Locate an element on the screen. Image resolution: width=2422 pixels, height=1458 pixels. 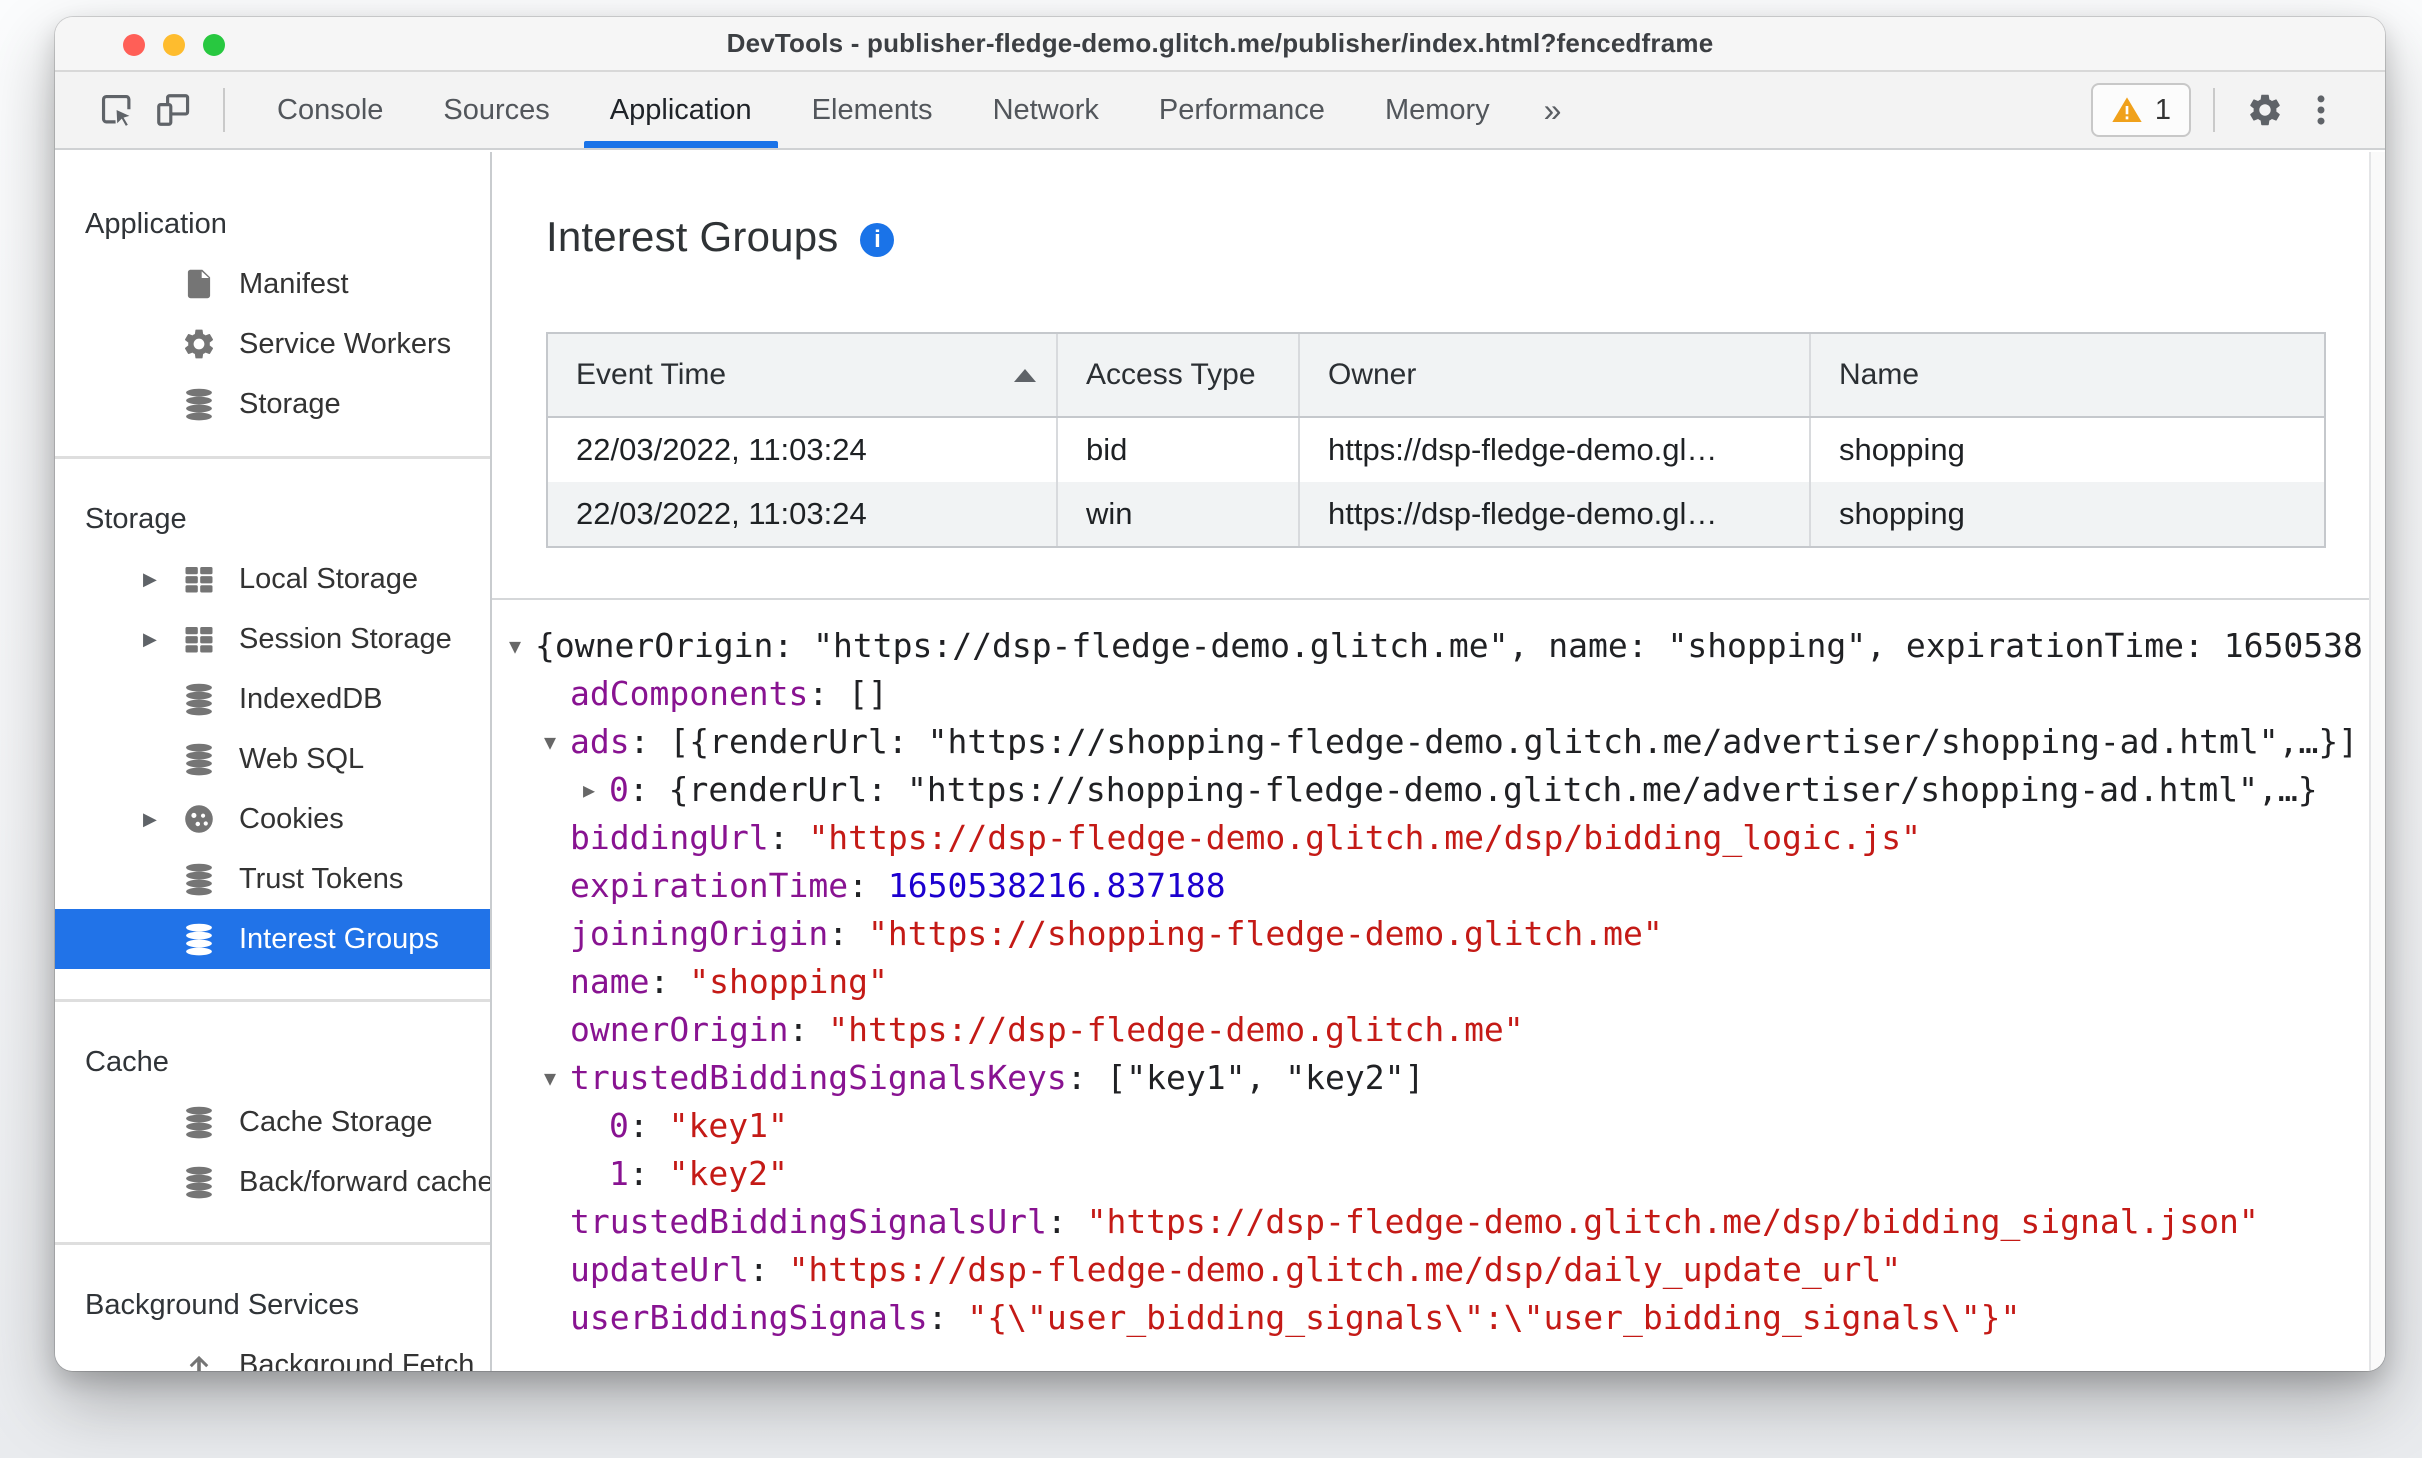
sidebar-item-label: Storage is located at coordinates (290, 403).